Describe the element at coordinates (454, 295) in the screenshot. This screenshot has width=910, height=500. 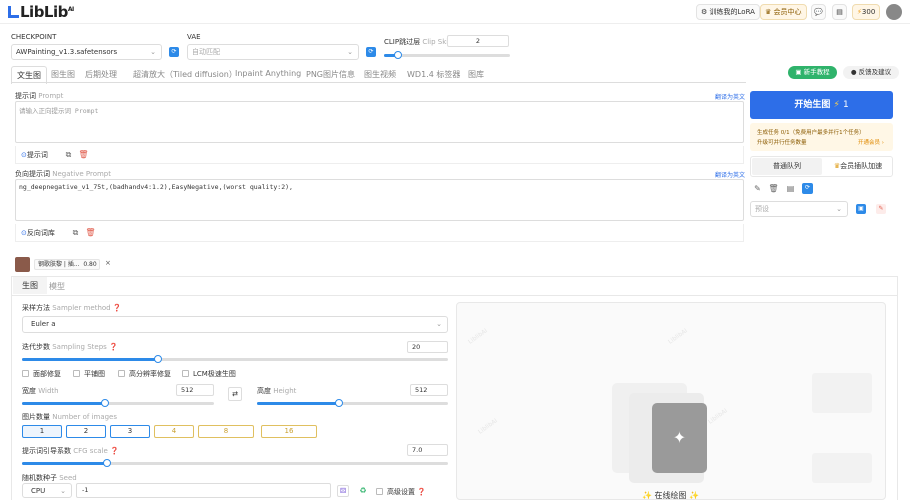
I see `subtab-divider` at that location.